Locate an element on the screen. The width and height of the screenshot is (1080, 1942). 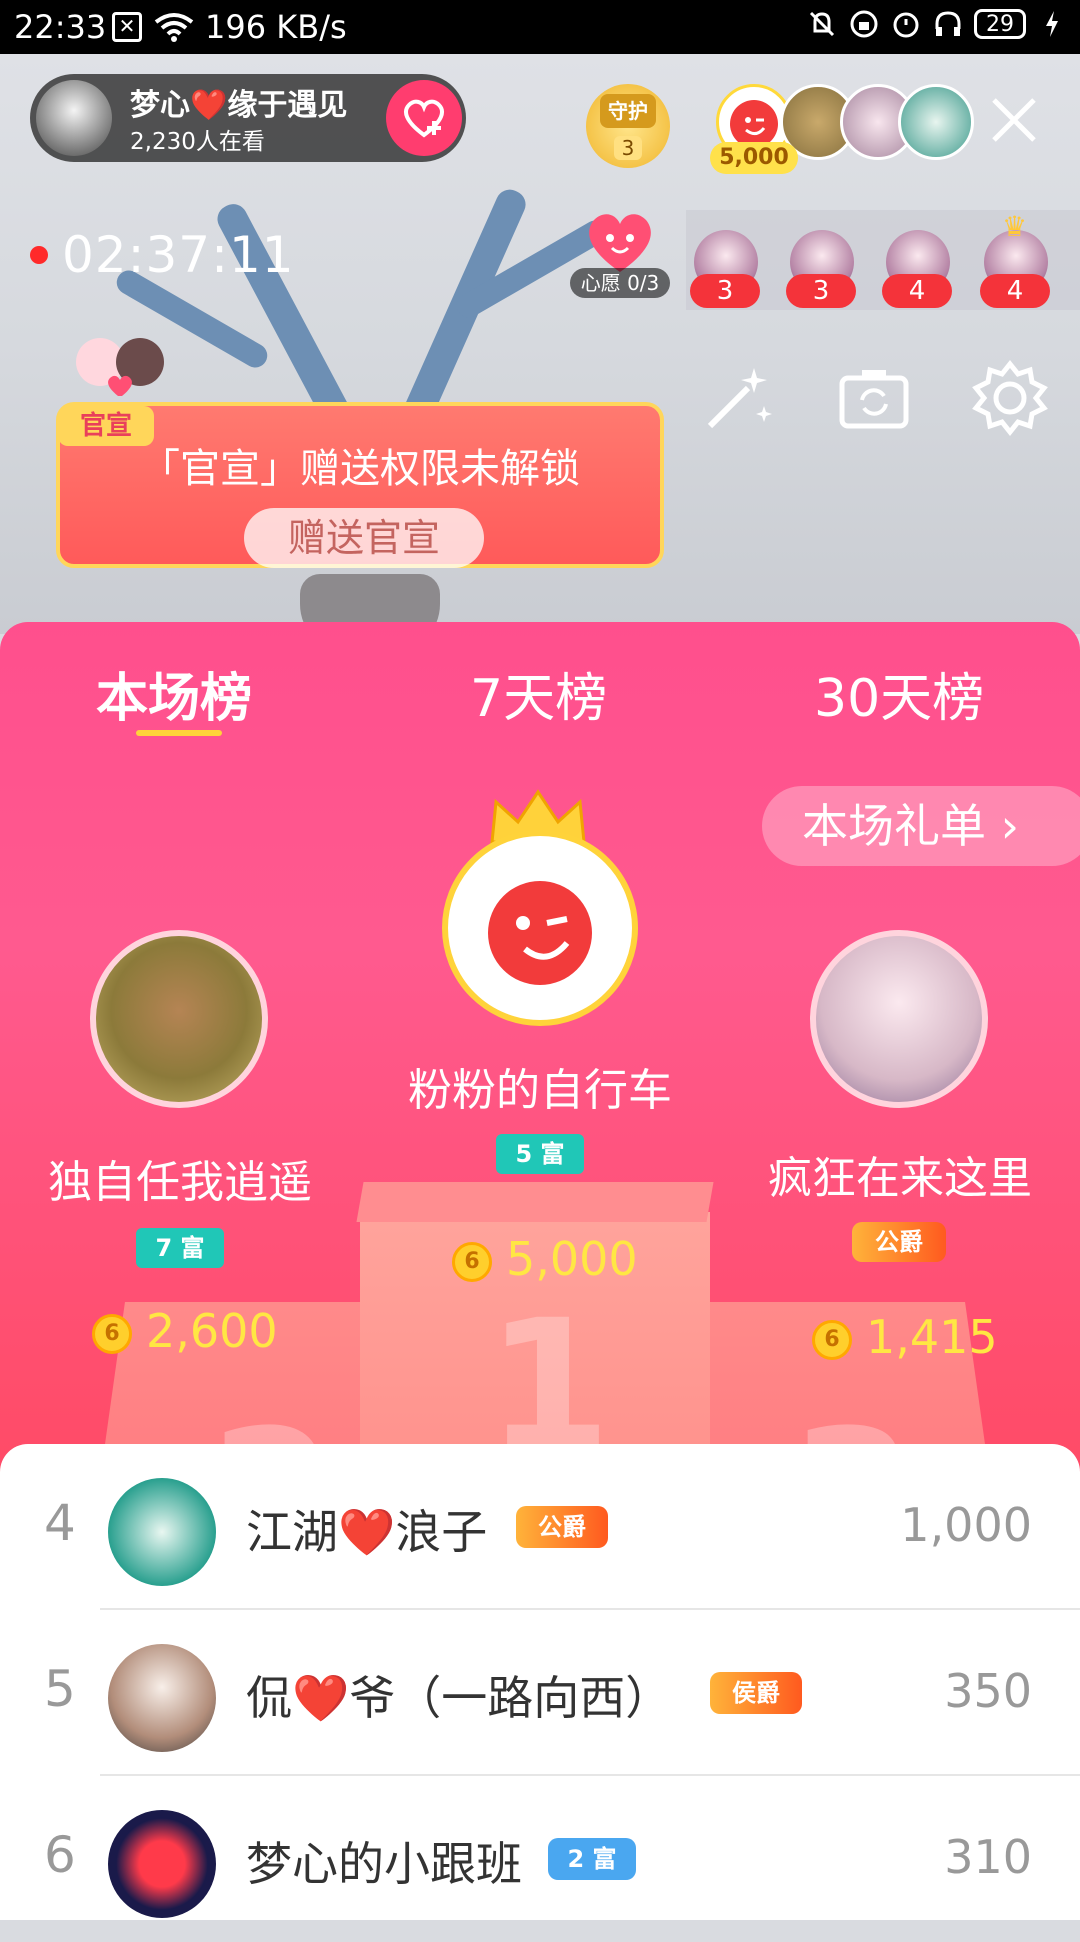
heart-plus-icon is located at coordinates (424, 118).